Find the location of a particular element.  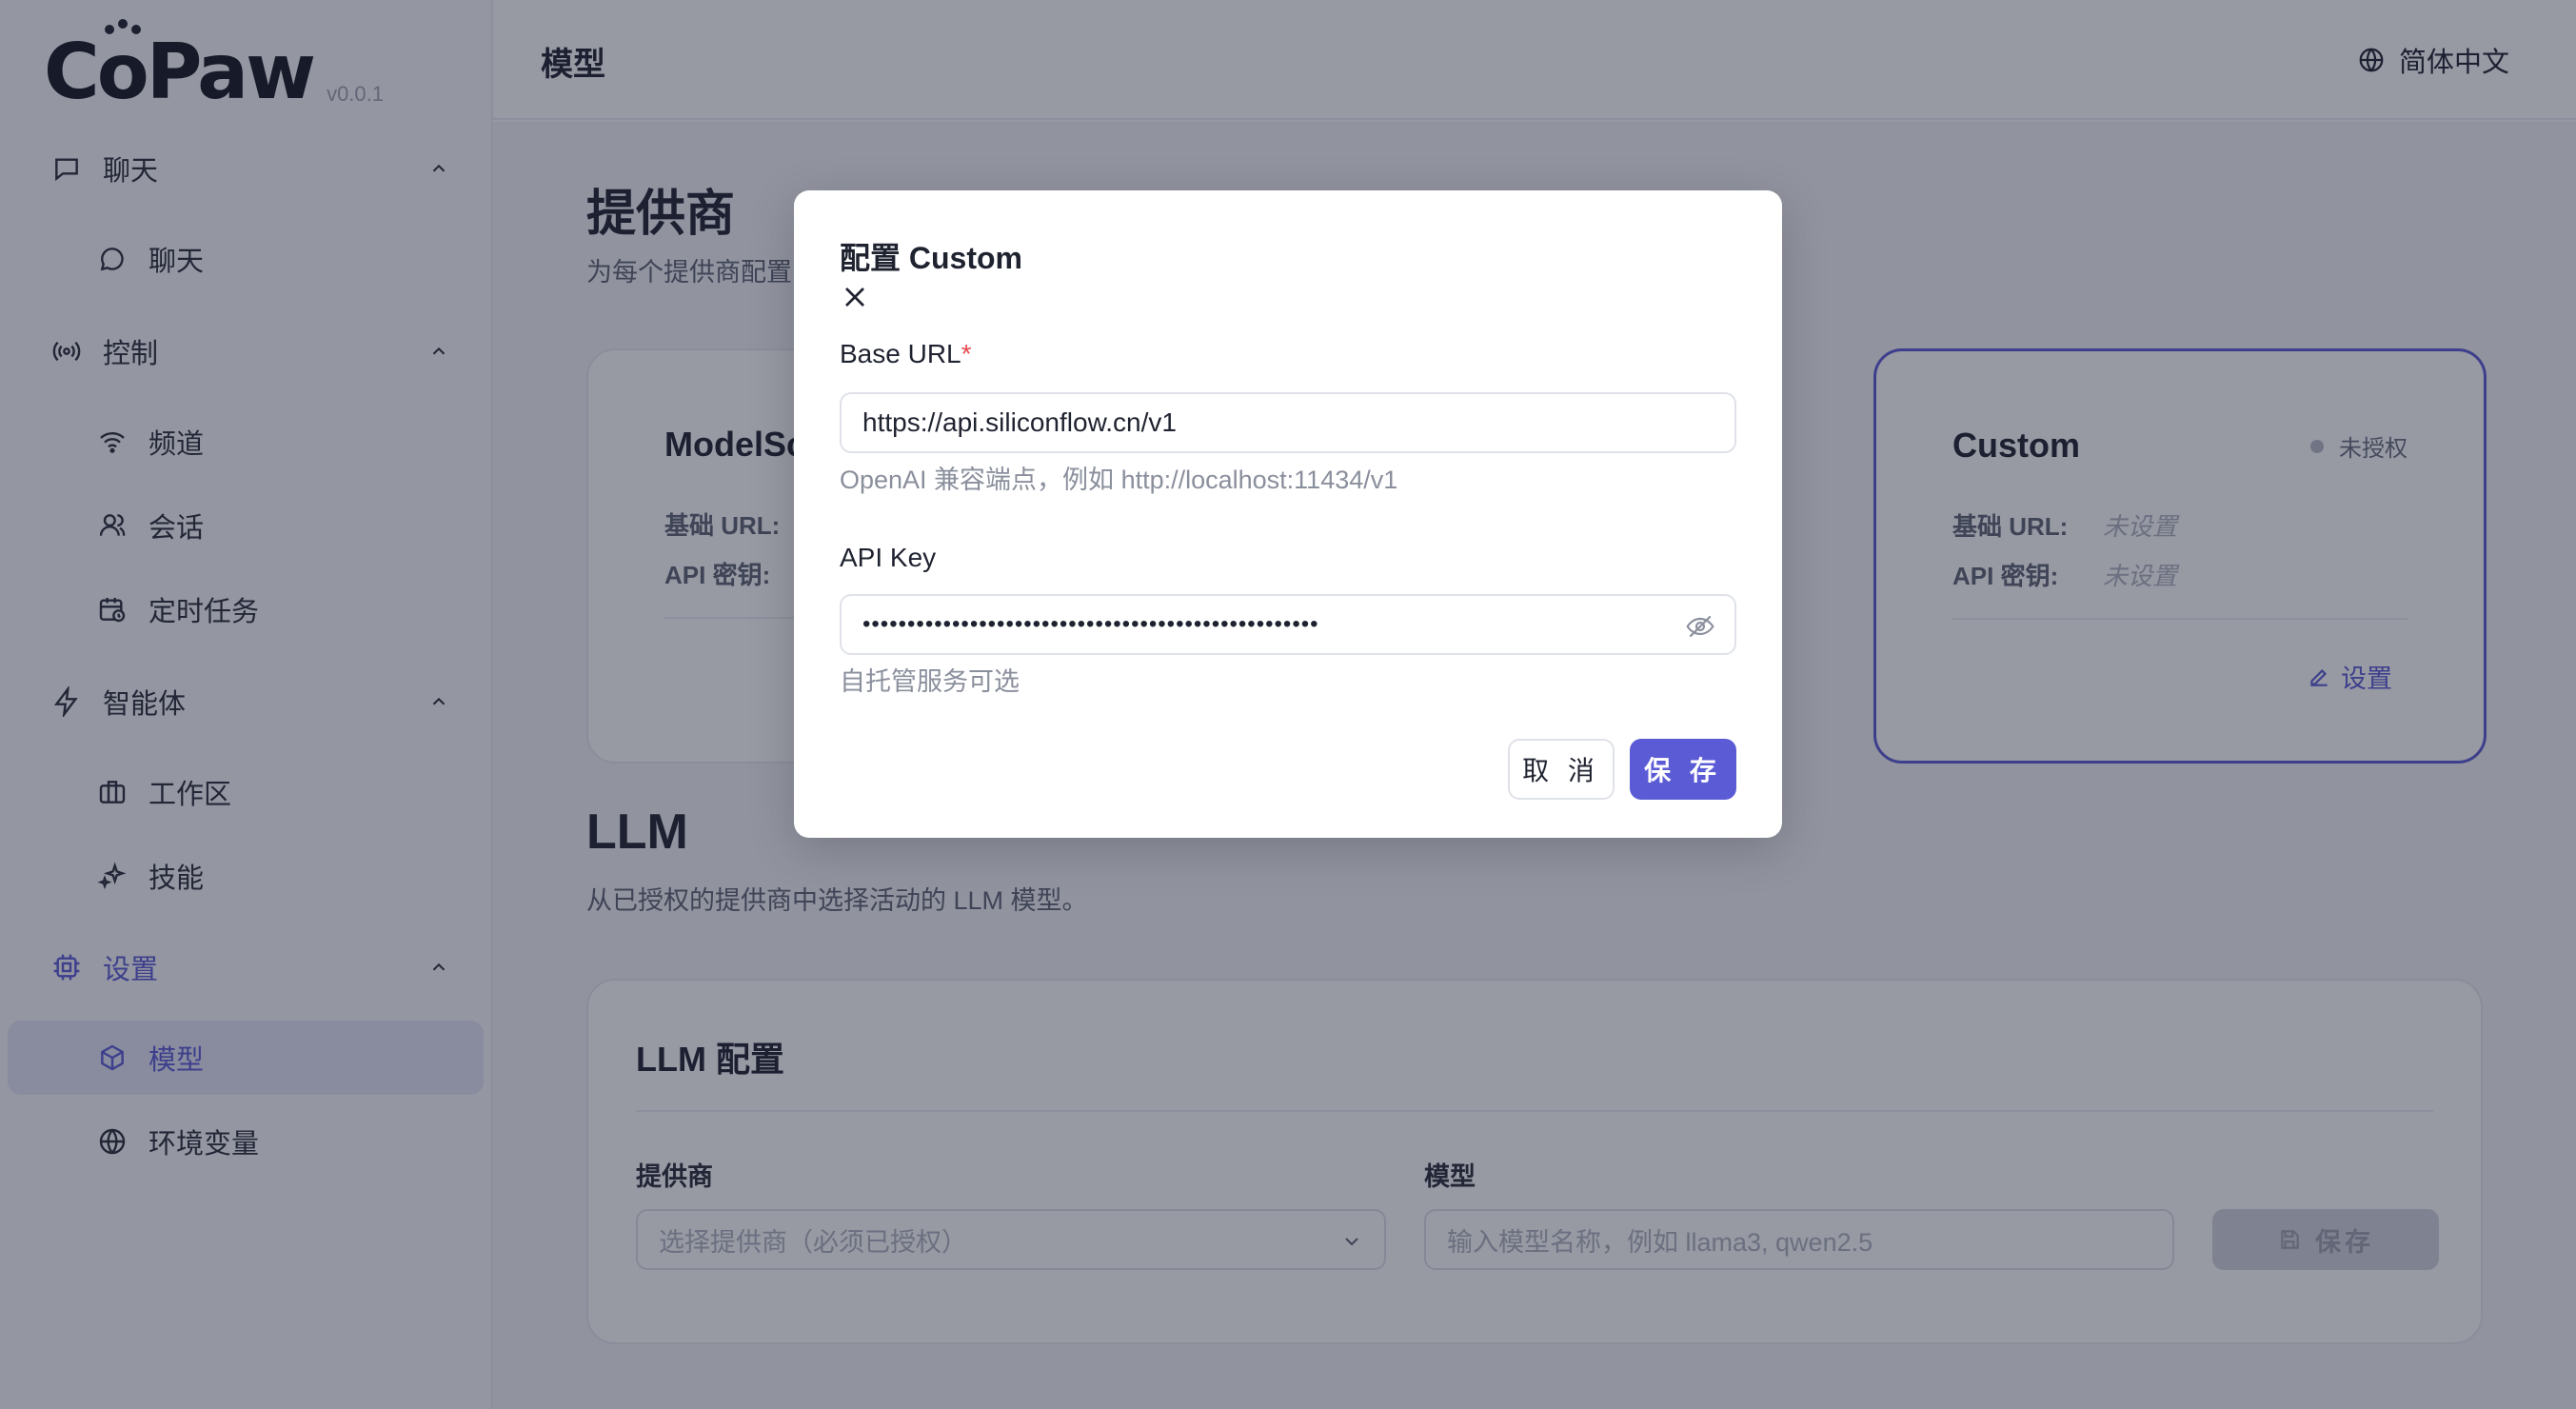

base-url-value: https://api.siliconflow.cn/v1 is located at coordinates (1020, 422).